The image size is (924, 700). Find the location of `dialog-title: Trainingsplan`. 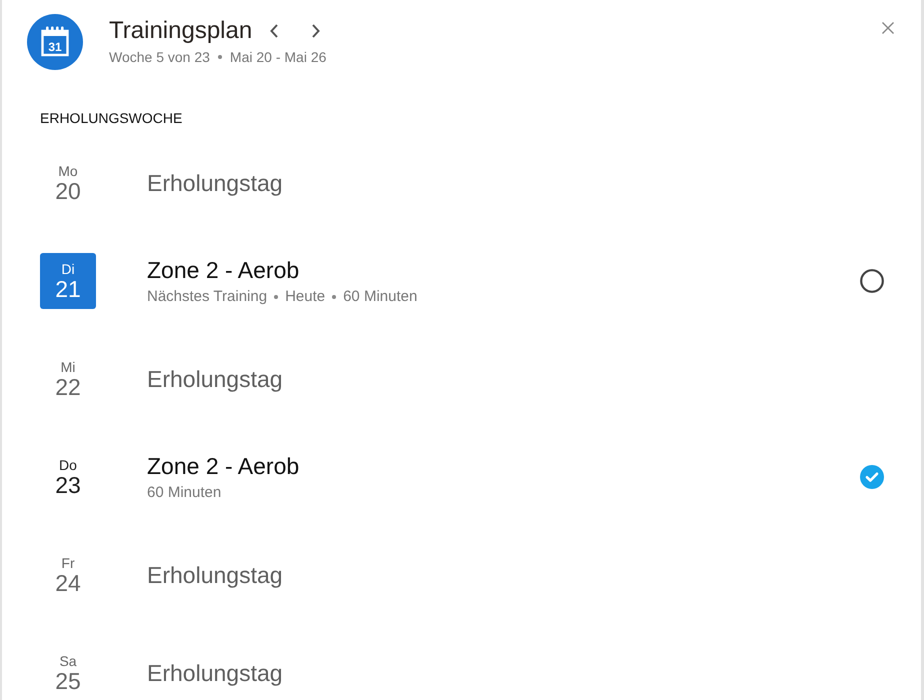

dialog-title: Trainingsplan is located at coordinates (180, 31).